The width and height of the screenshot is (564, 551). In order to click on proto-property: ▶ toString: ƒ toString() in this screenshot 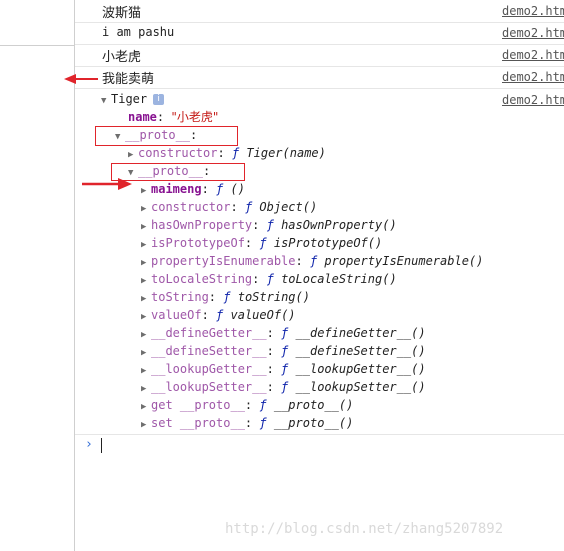, I will do `click(225, 297)`.